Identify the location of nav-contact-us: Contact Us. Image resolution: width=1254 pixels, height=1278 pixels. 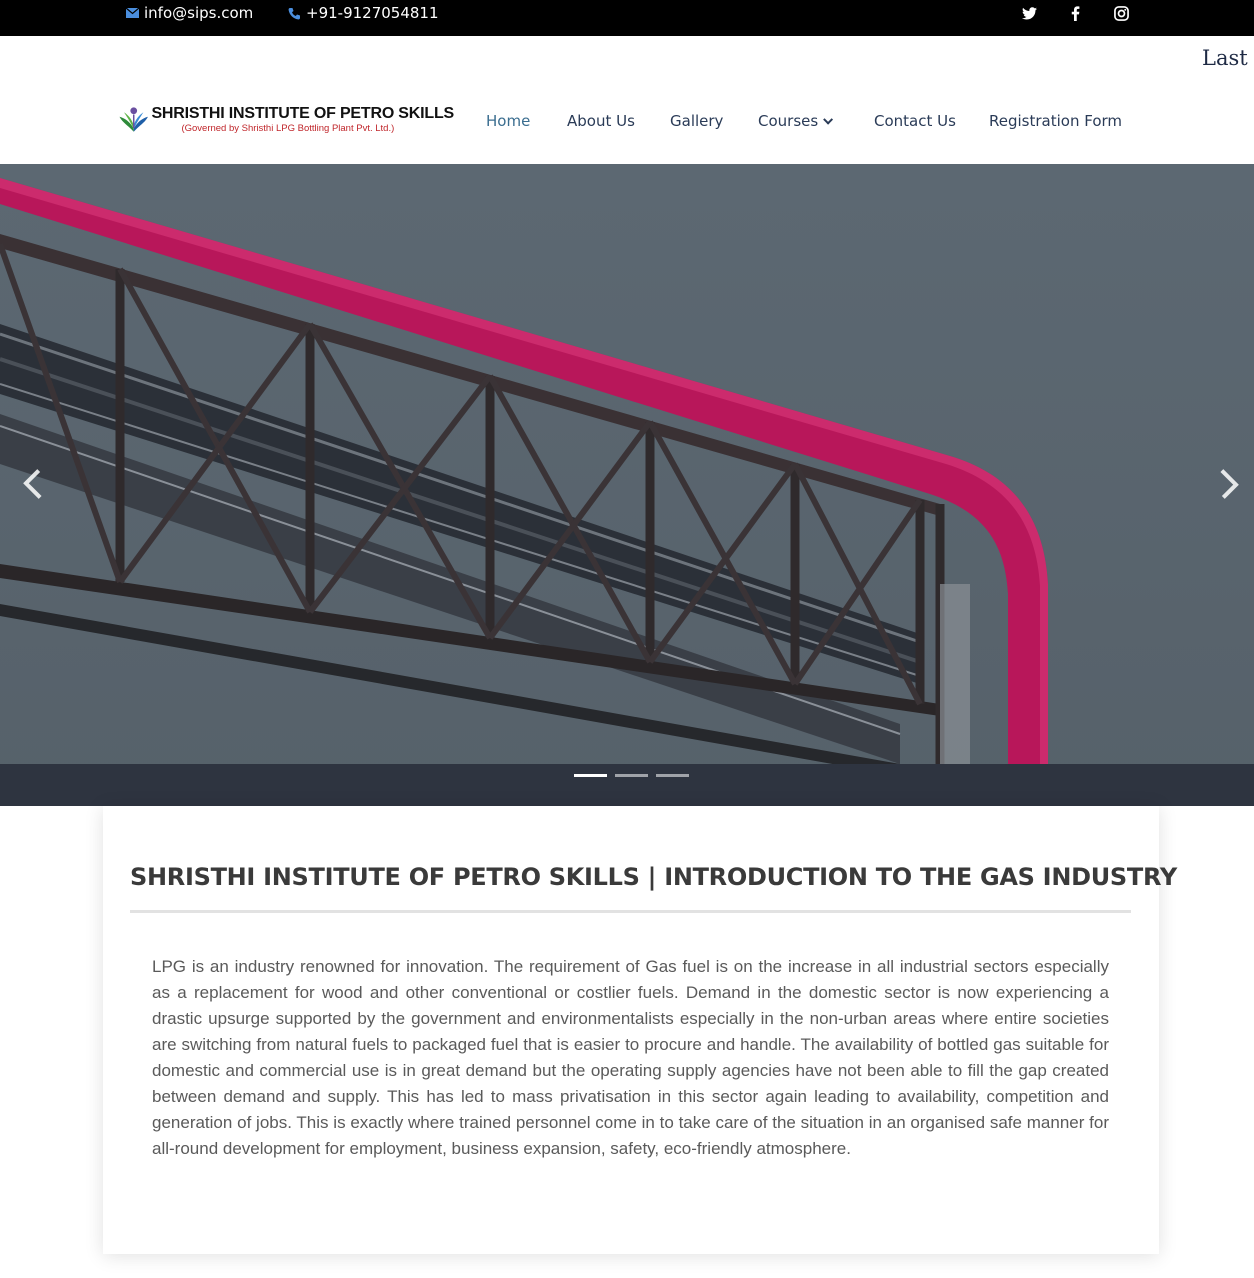
(915, 121).